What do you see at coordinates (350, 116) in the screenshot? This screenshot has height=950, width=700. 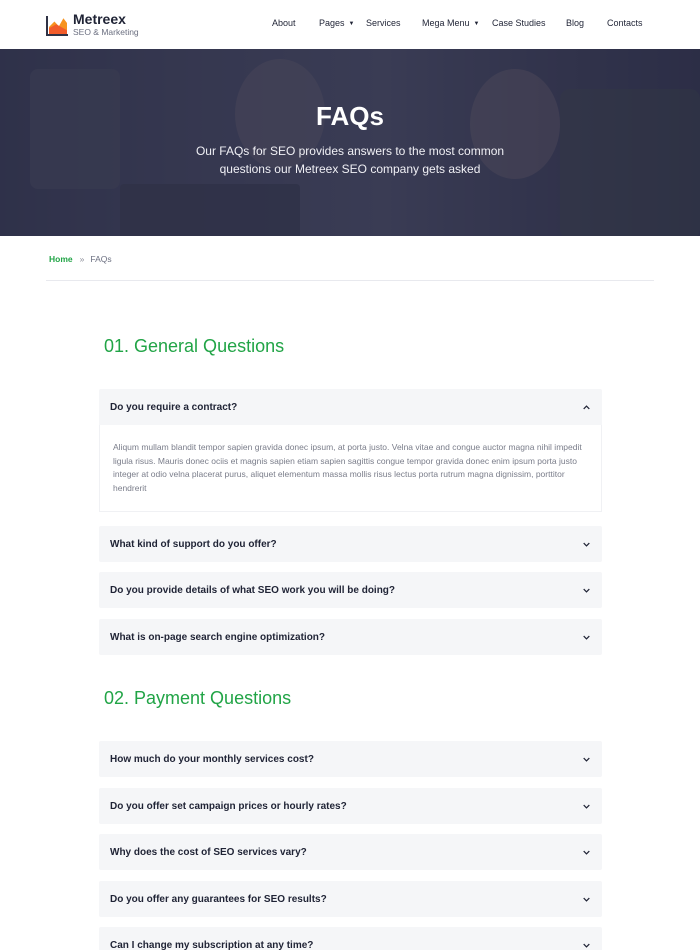 I see `page-title: FAQs` at bounding box center [350, 116].